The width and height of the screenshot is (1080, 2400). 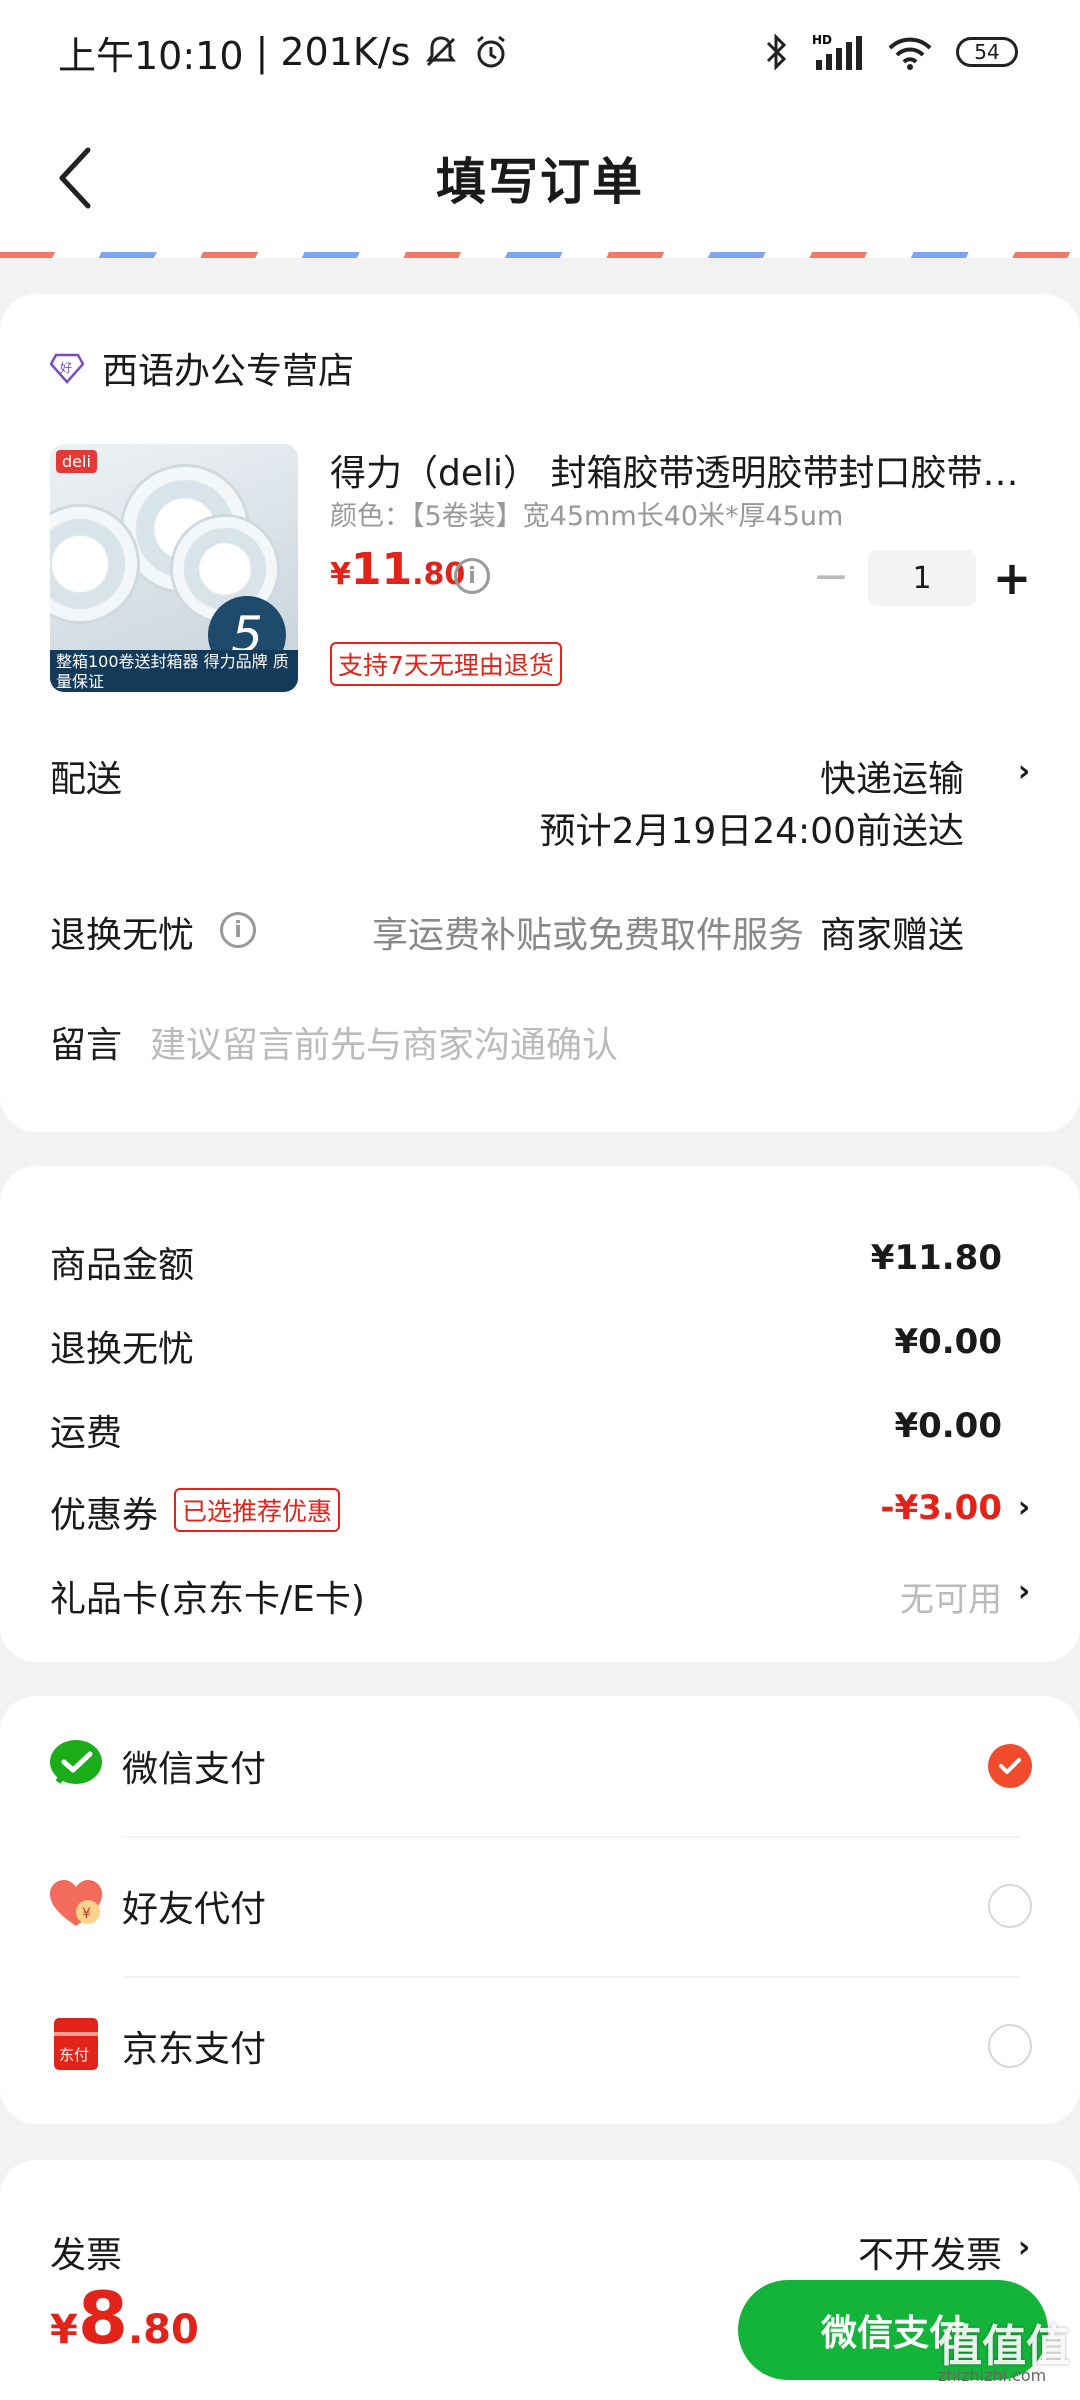 I want to click on site-watermark-url: zhizhizhi.com, so click(x=992, y=2375).